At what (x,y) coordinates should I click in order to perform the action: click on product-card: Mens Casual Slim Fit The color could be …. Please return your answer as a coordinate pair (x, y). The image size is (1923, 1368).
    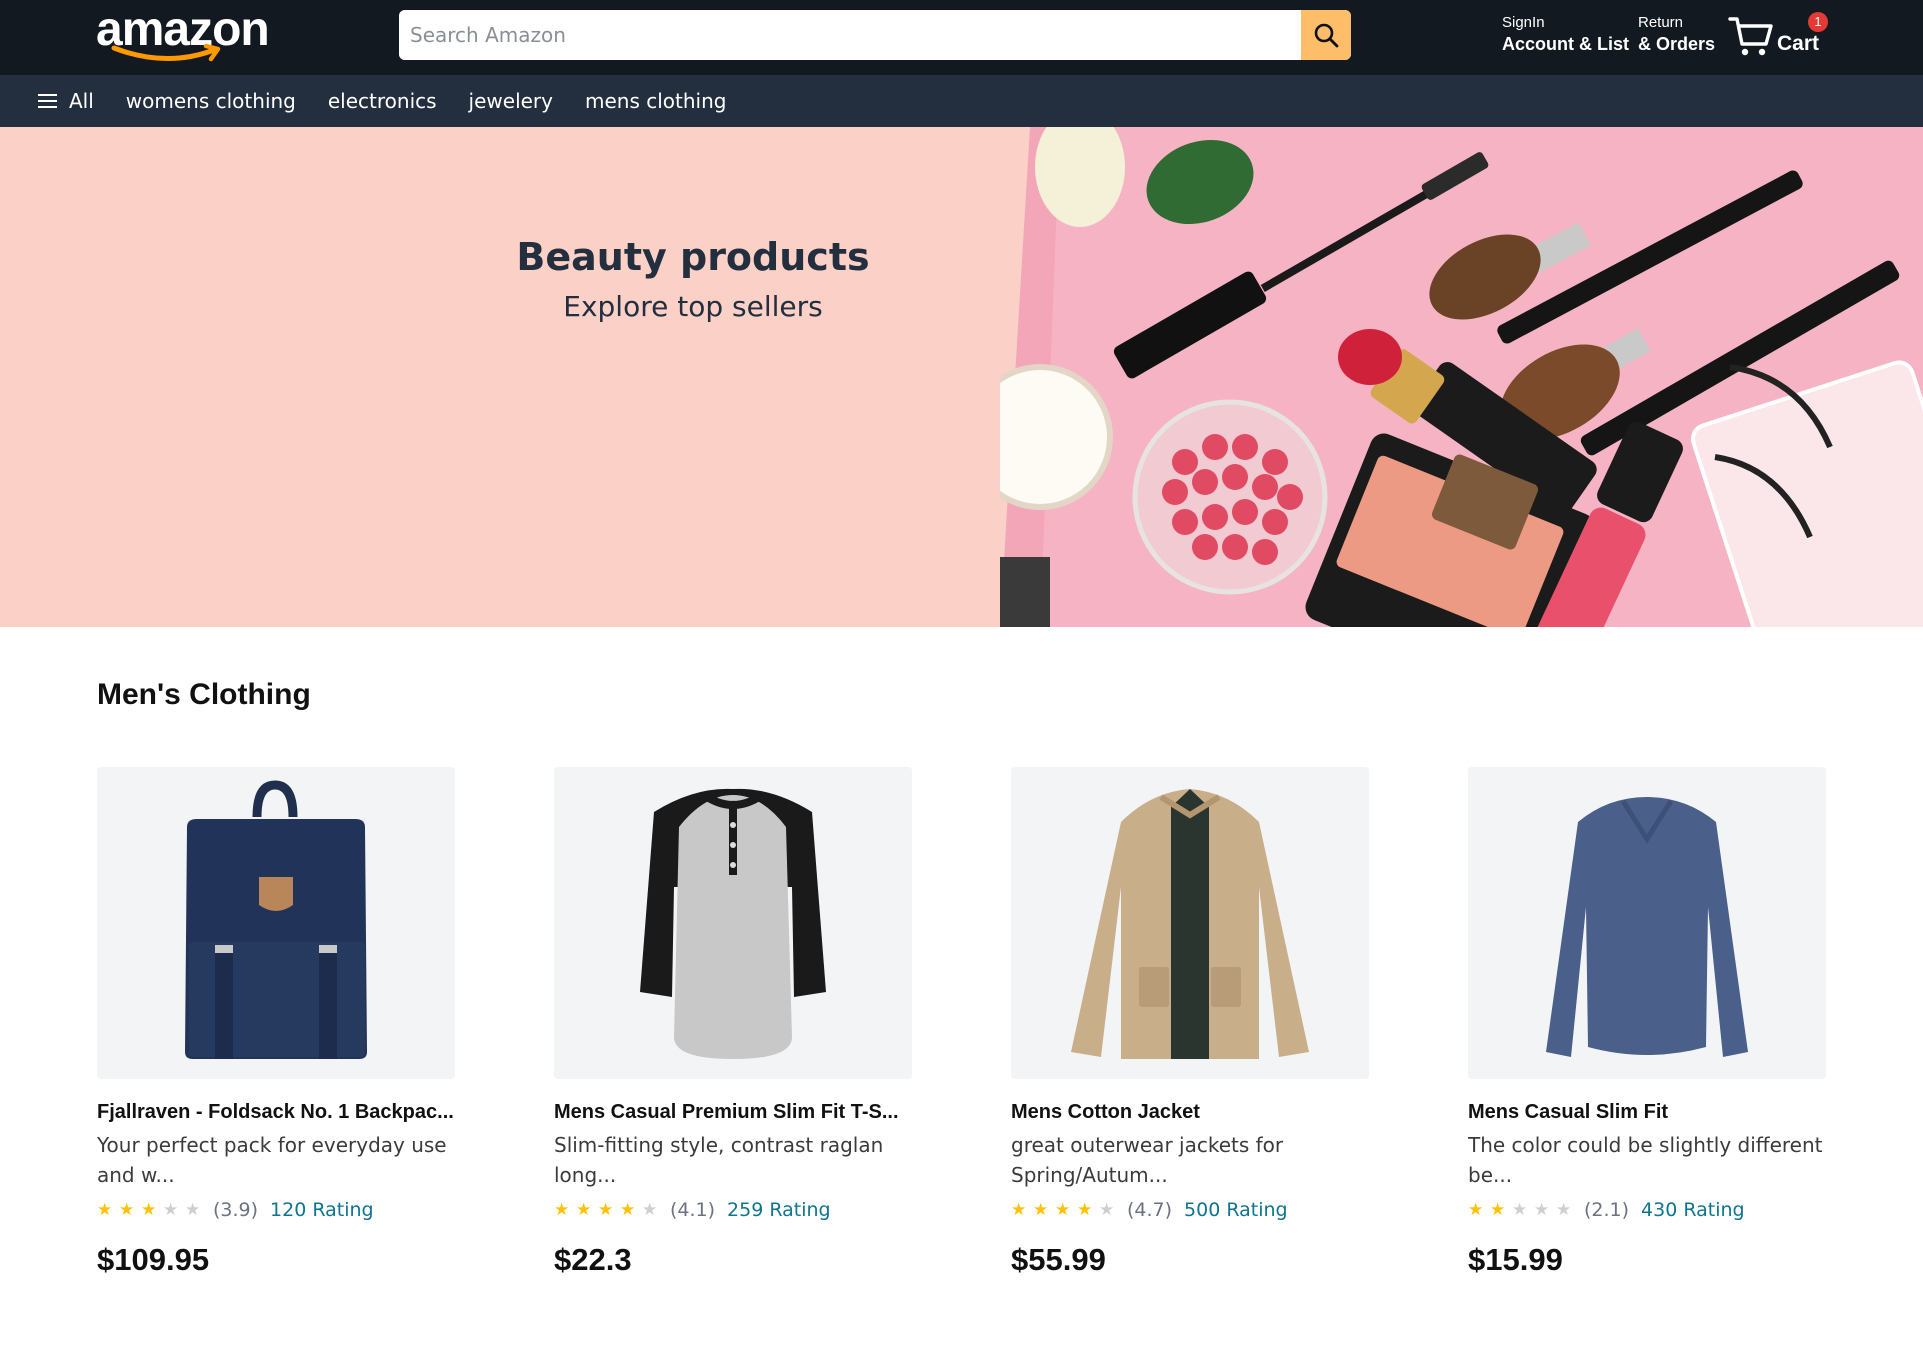
    Looking at the image, I should click on (1647, 1022).